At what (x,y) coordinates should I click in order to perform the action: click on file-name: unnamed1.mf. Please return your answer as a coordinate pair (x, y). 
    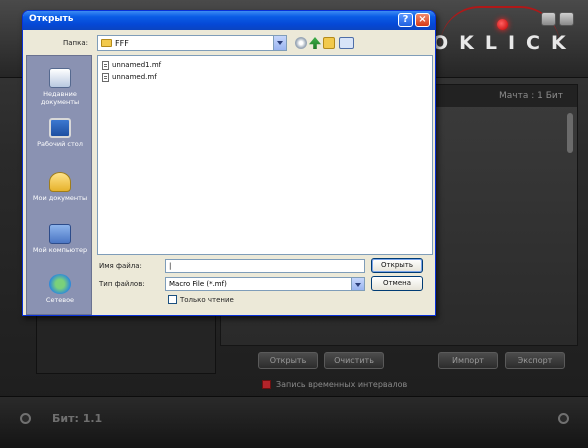
    Looking at the image, I should click on (137, 65).